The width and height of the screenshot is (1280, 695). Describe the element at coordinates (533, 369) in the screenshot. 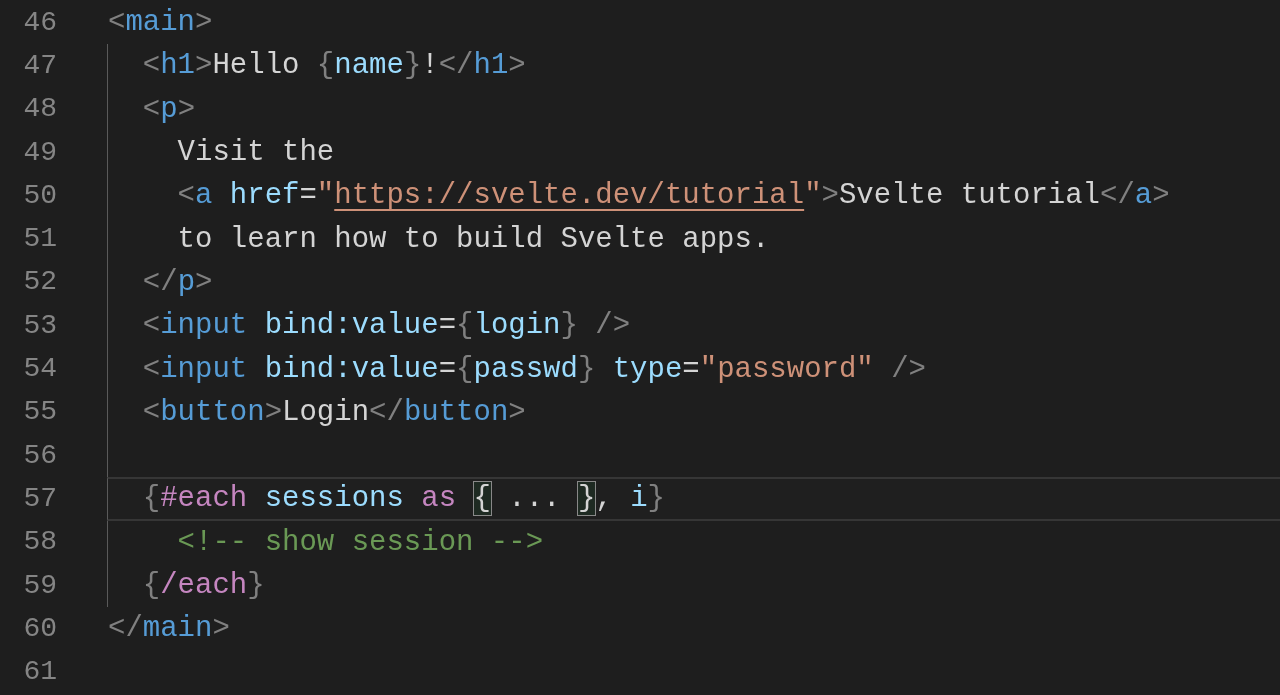

I see `code-line: <input bind:value={passwd} type="password" />` at that location.